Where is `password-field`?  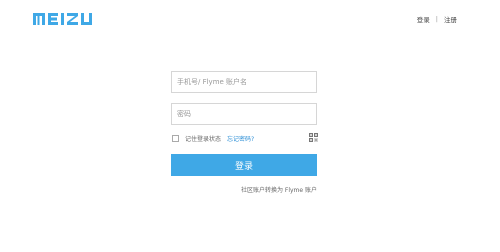
password-field is located at coordinates (244, 114).